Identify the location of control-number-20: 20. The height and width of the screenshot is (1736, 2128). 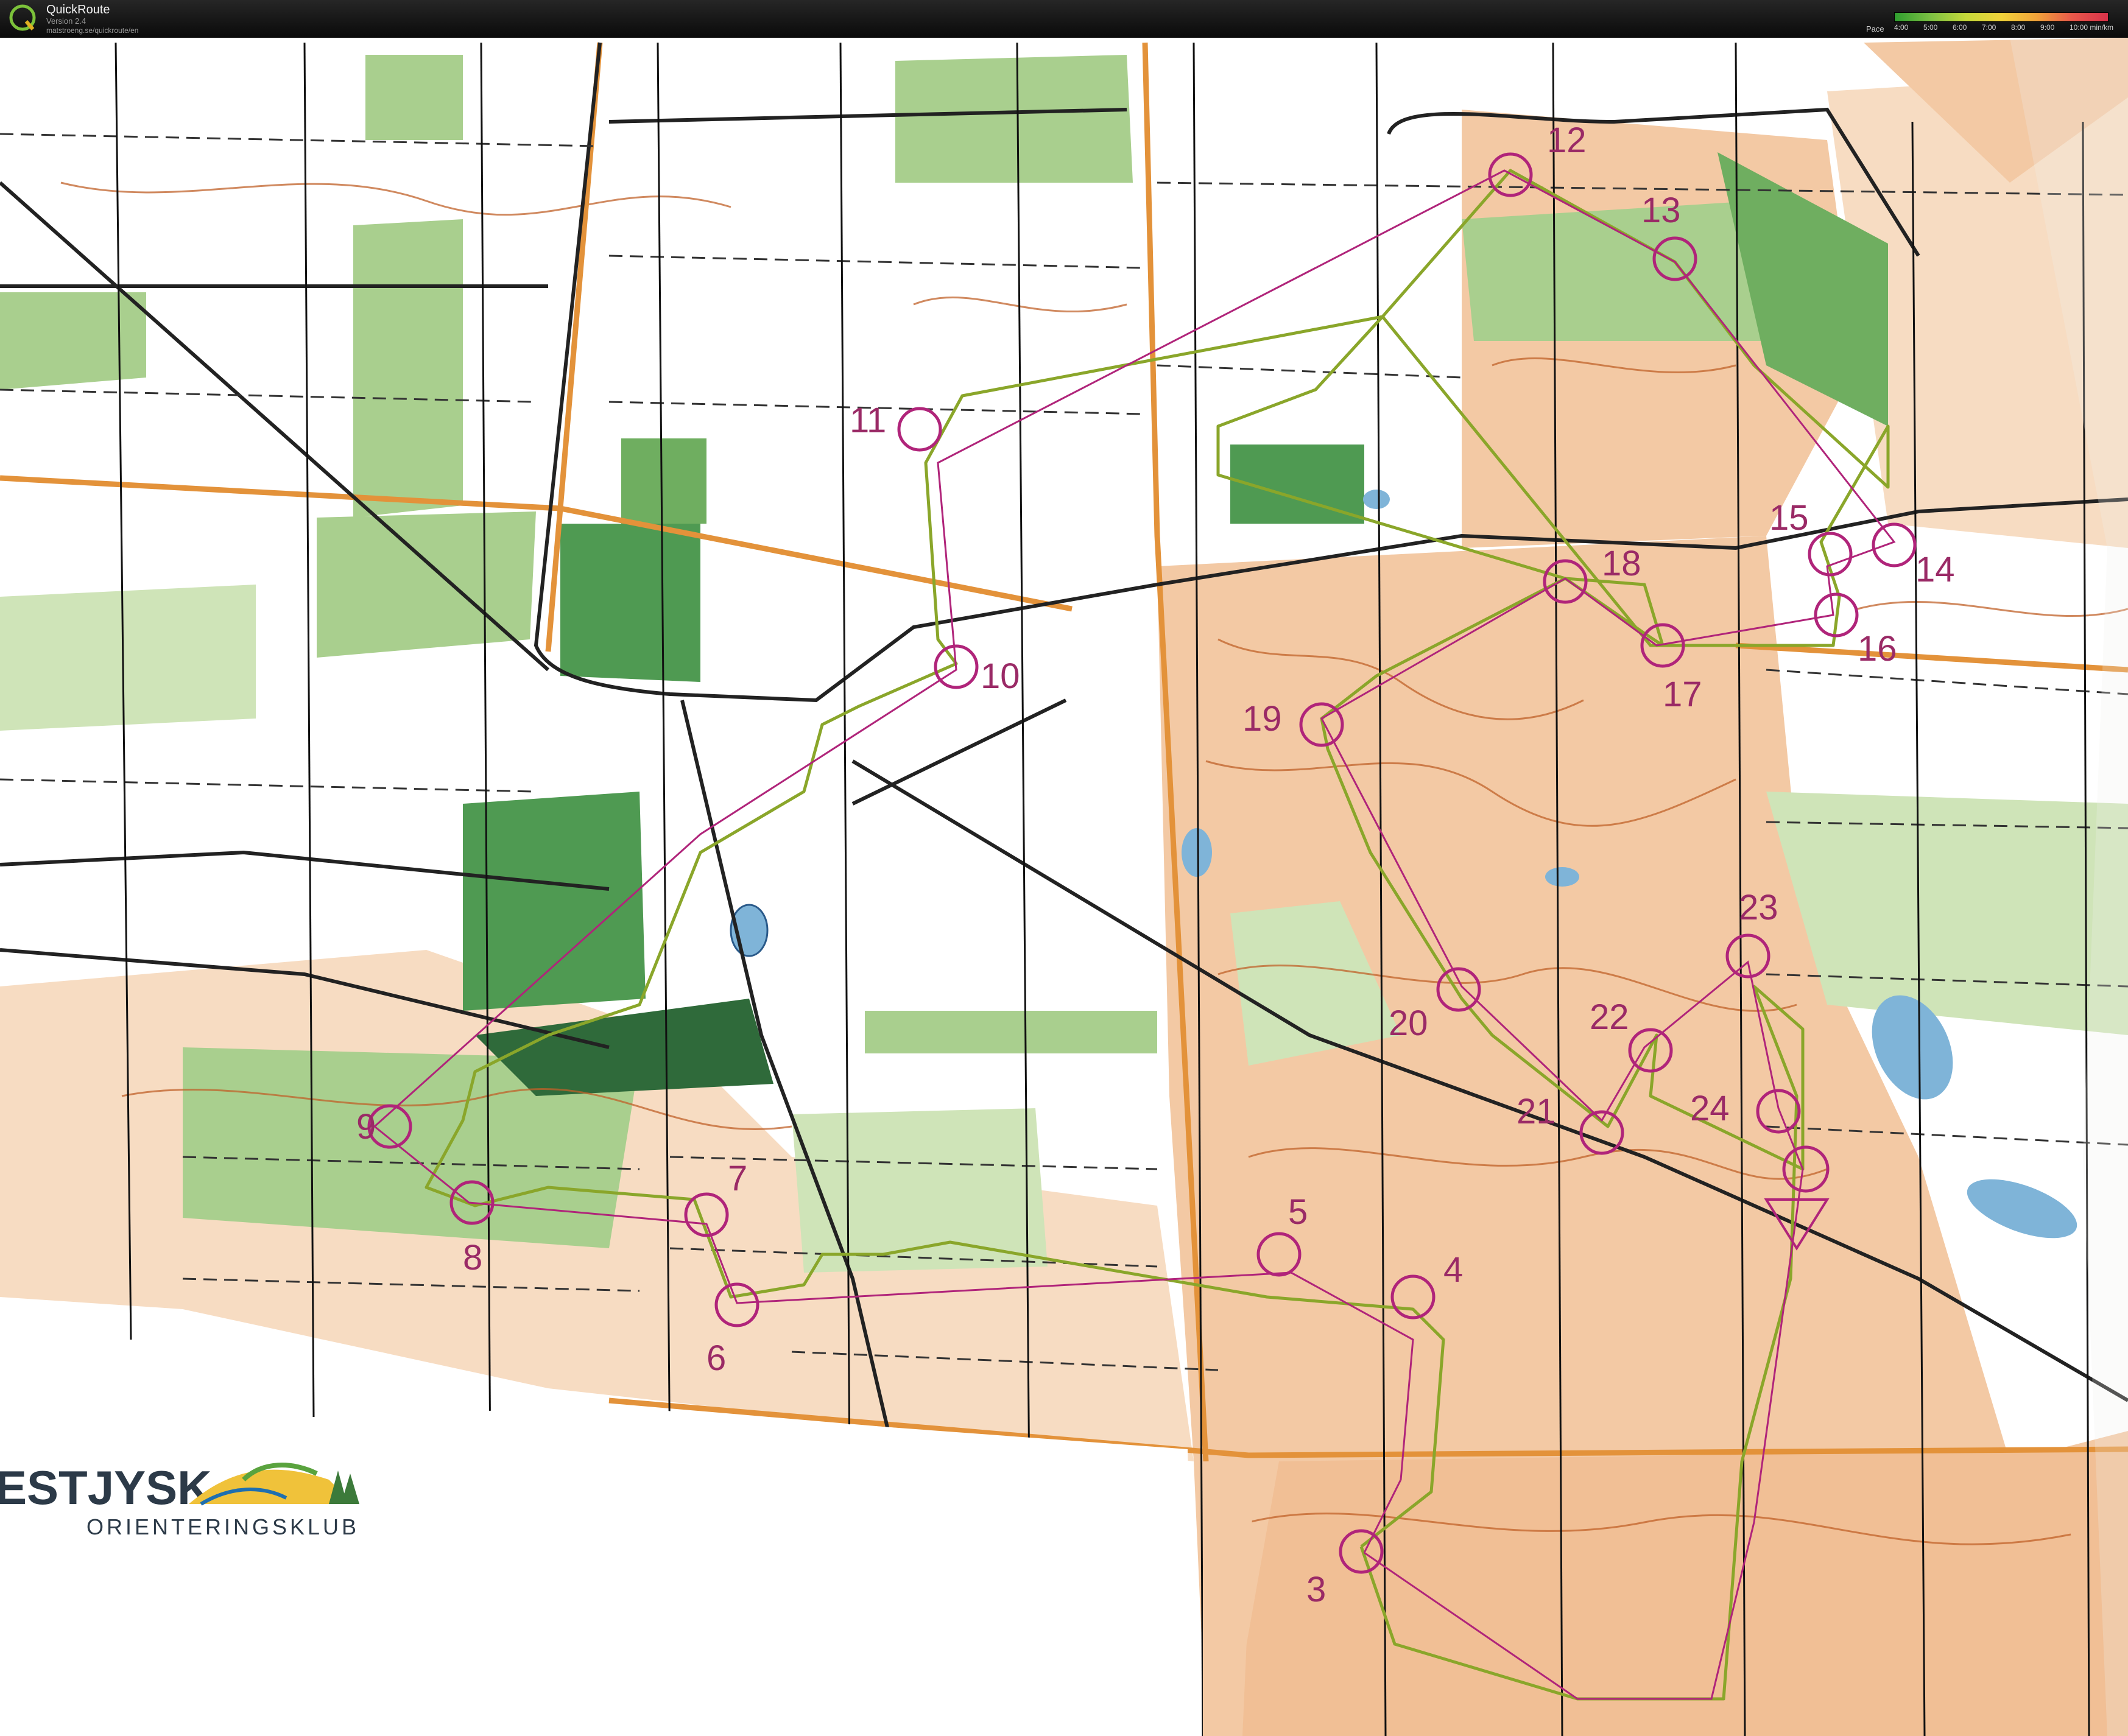
(1408, 1023).